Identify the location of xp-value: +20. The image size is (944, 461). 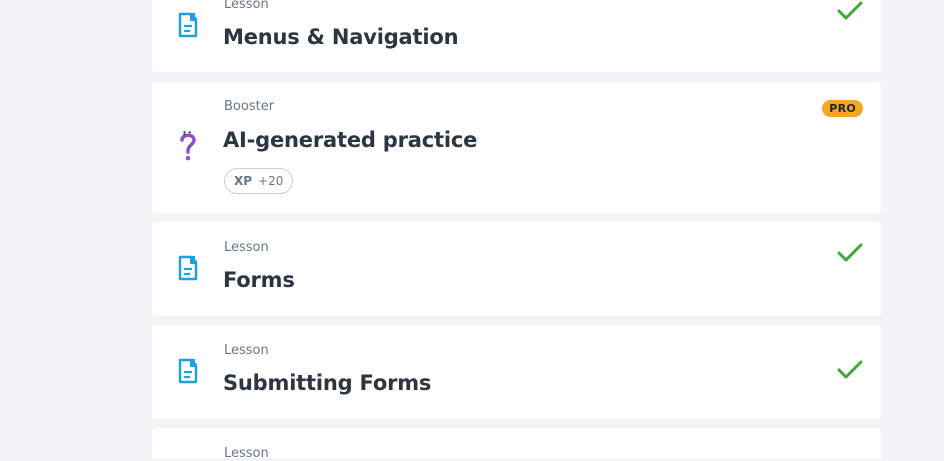
(271, 181).